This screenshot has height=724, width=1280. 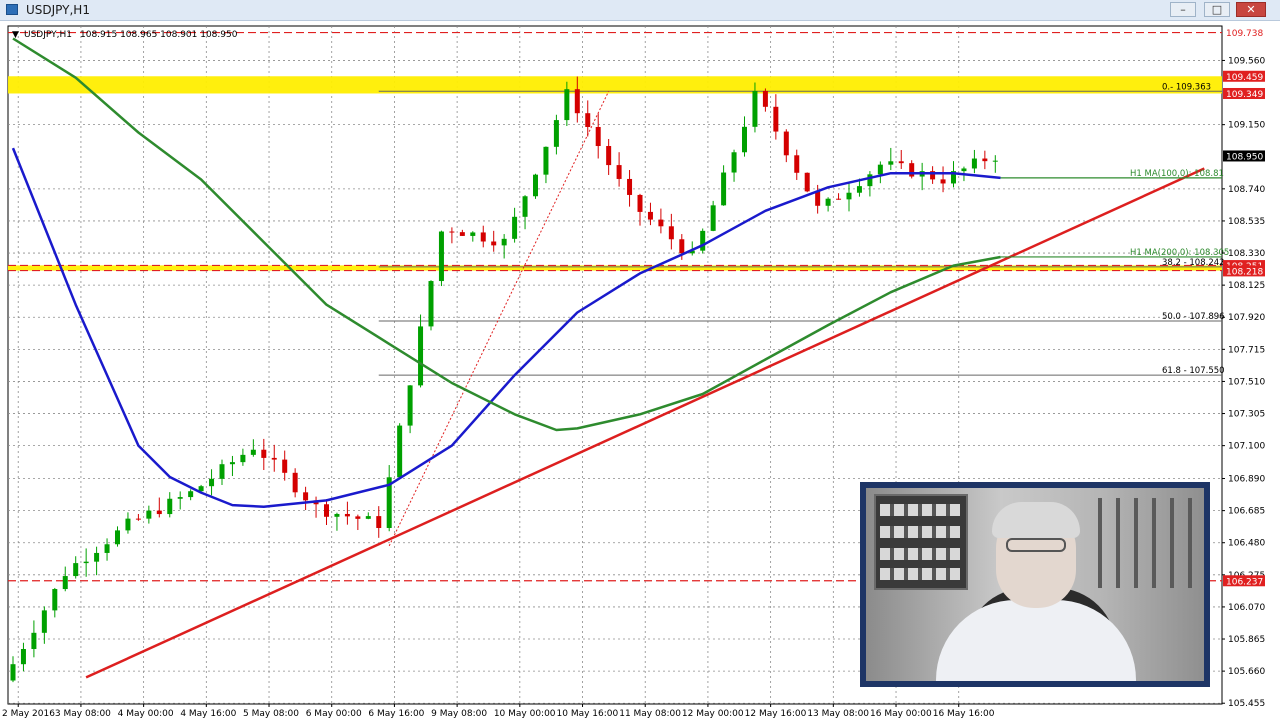 I want to click on chart-menu-arrow-icon: ▼, so click(x=15, y=35).